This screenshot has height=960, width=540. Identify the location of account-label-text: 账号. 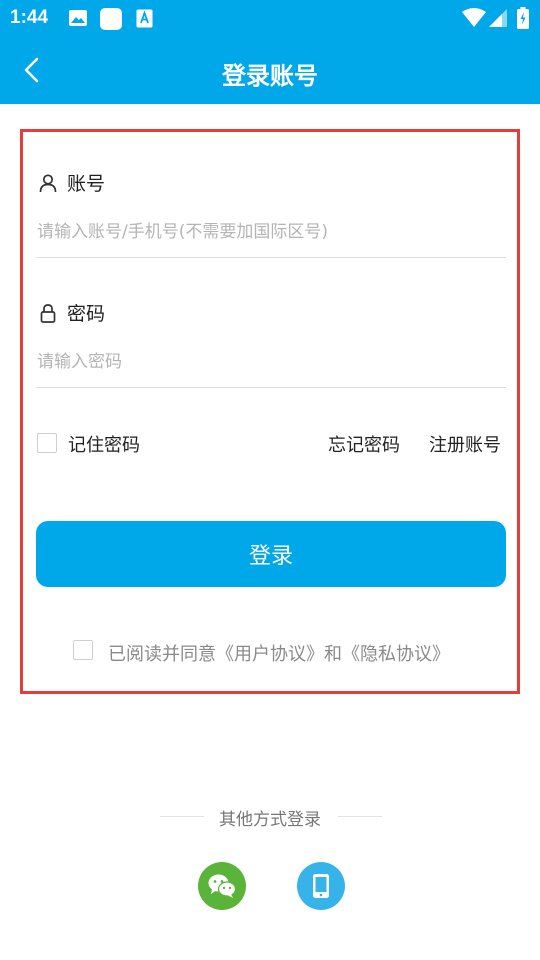
(86, 184).